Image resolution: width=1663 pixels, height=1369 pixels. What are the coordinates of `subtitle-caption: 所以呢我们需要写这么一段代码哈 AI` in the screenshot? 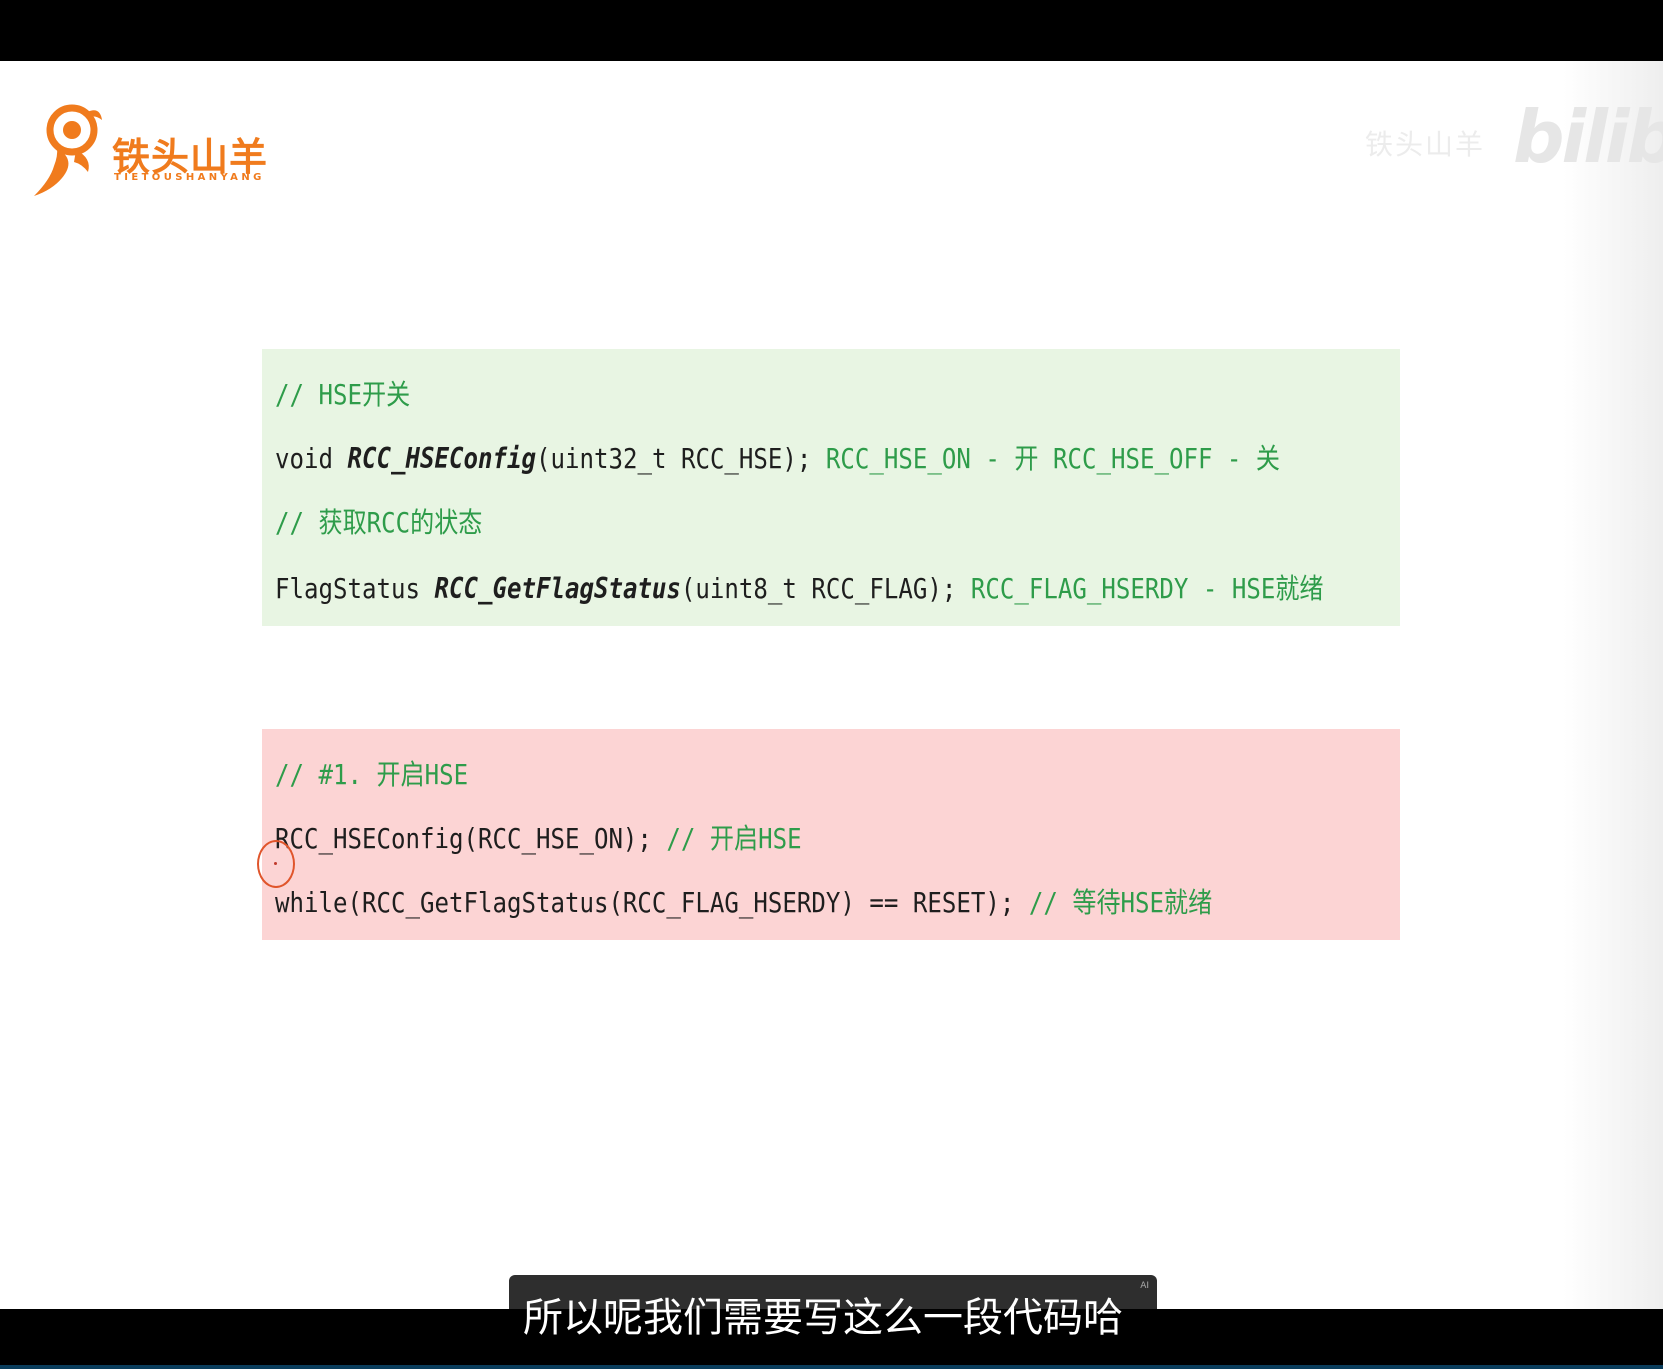 It's located at (833, 1308).